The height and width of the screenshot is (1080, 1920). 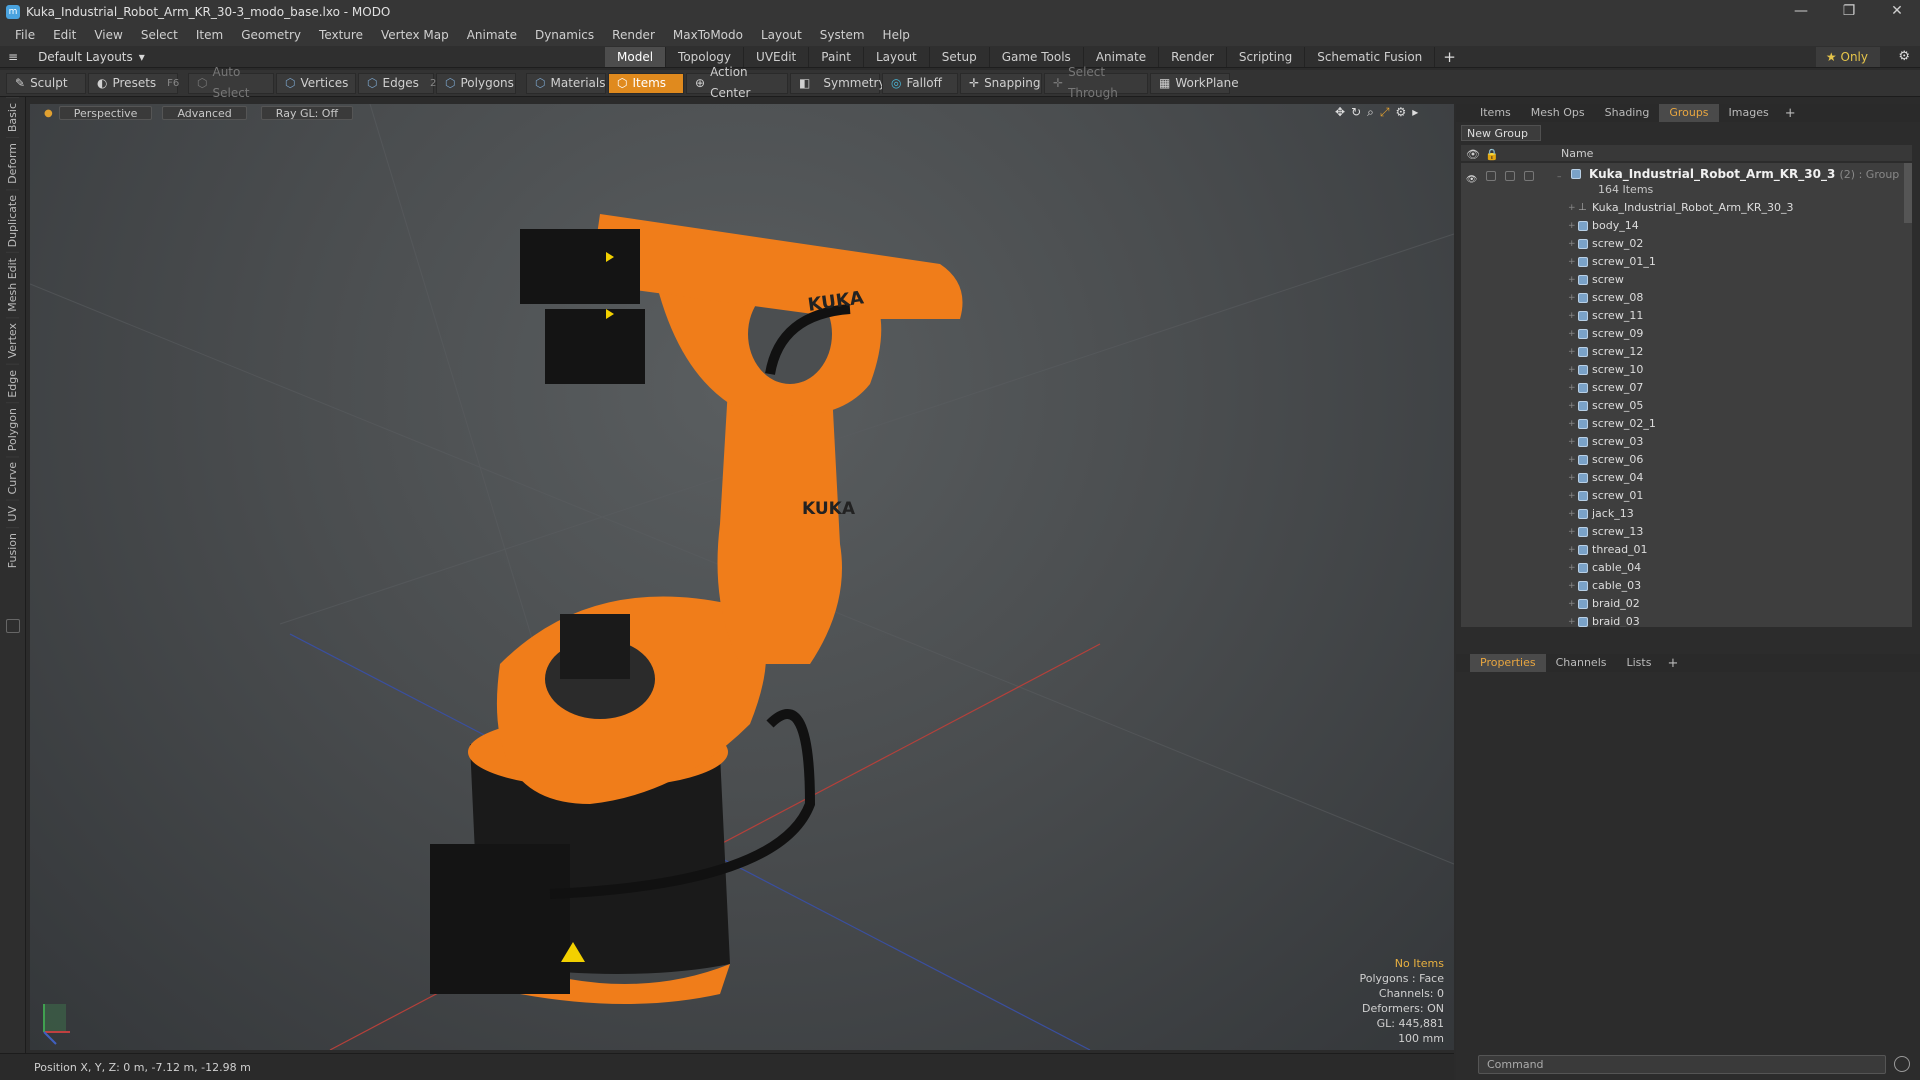 What do you see at coordinates (633, 35) in the screenshot?
I see `menu-render: Render` at bounding box center [633, 35].